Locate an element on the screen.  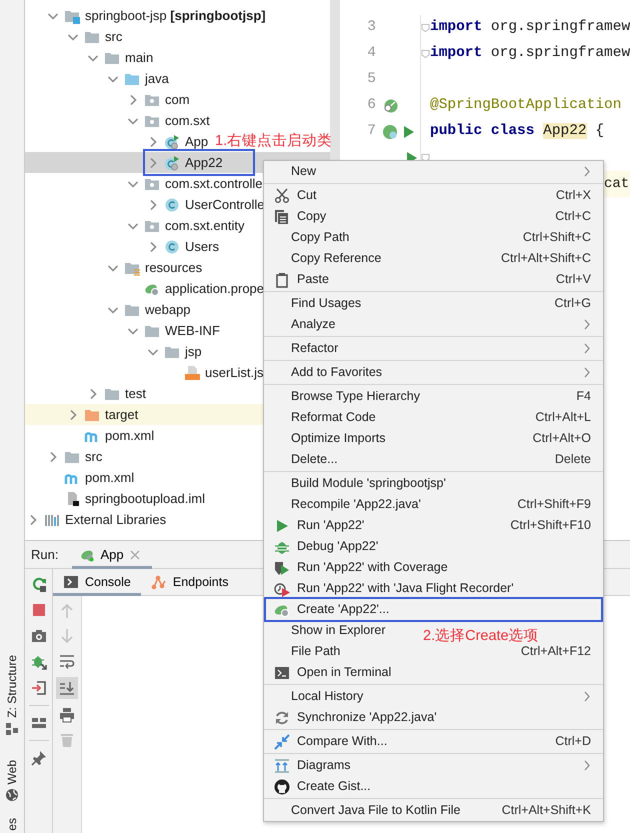
code-line: @SpringBootApplication is located at coordinates (526, 106).